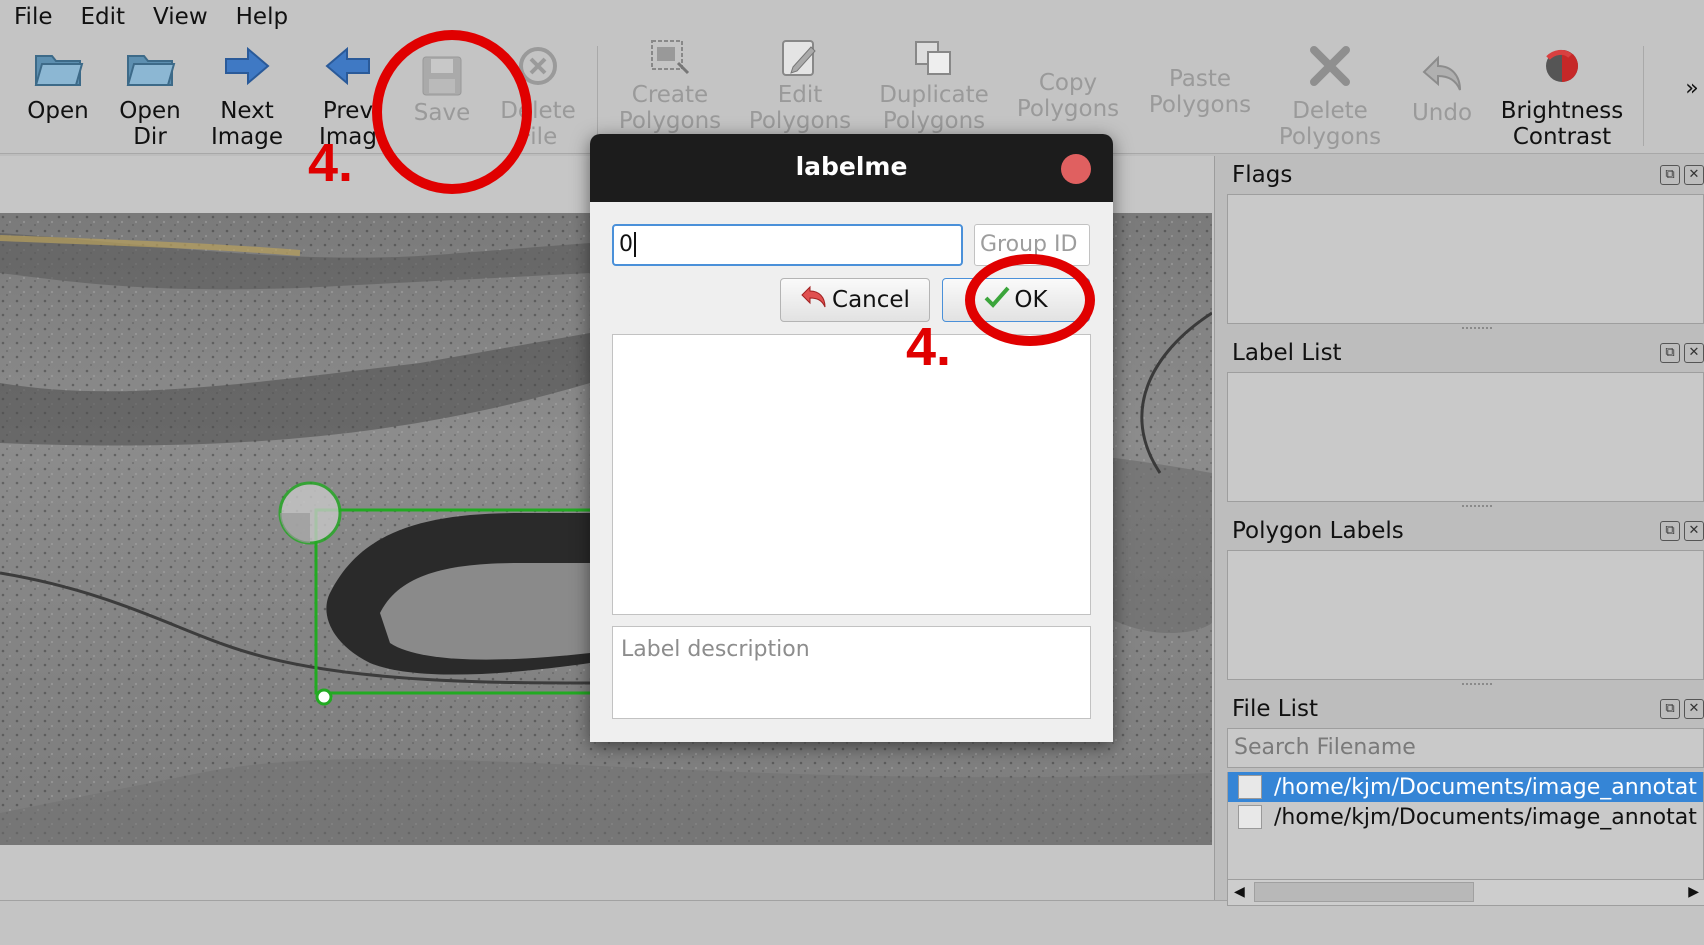 The height and width of the screenshot is (945, 1704). Describe the element at coordinates (1262, 175) in the screenshot. I see `flags-title: Flags` at that location.